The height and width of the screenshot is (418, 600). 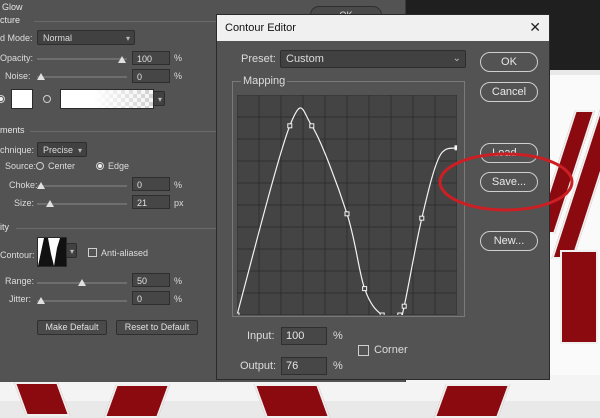 I want to click on mapping-label: Mapping, so click(x=264, y=81).